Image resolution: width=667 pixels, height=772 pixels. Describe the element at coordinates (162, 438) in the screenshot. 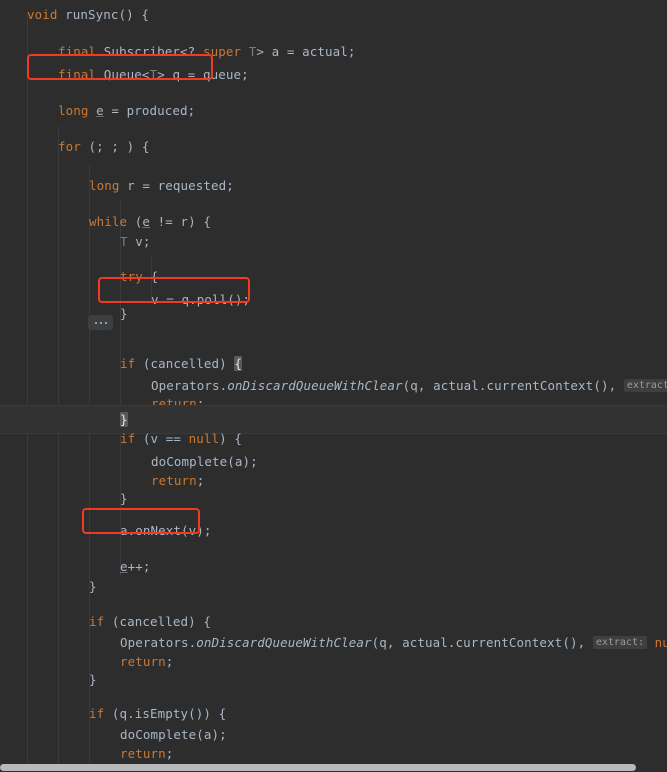

I see `code-token: (v ==` at that location.